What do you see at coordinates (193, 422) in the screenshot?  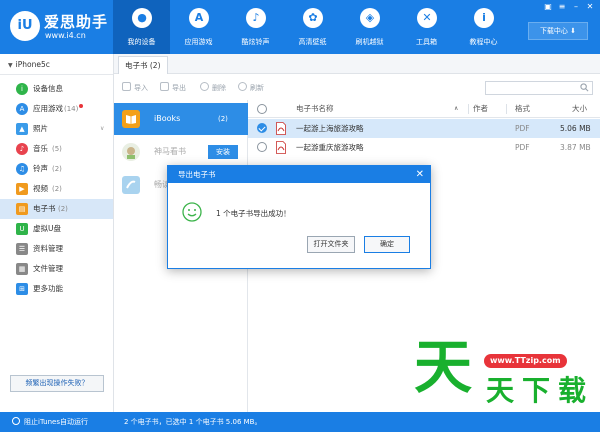 I see `selection-summary: 2 个电子书，已选中 1 个电子书 5.06 MB。` at bounding box center [193, 422].